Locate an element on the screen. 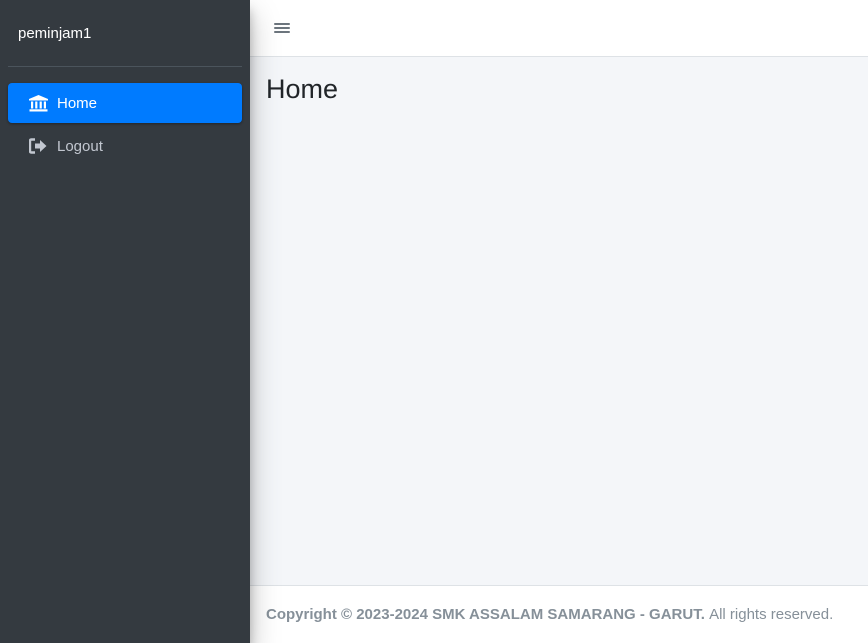  sidebar-nav: Home Logout is located at coordinates (125, 116).